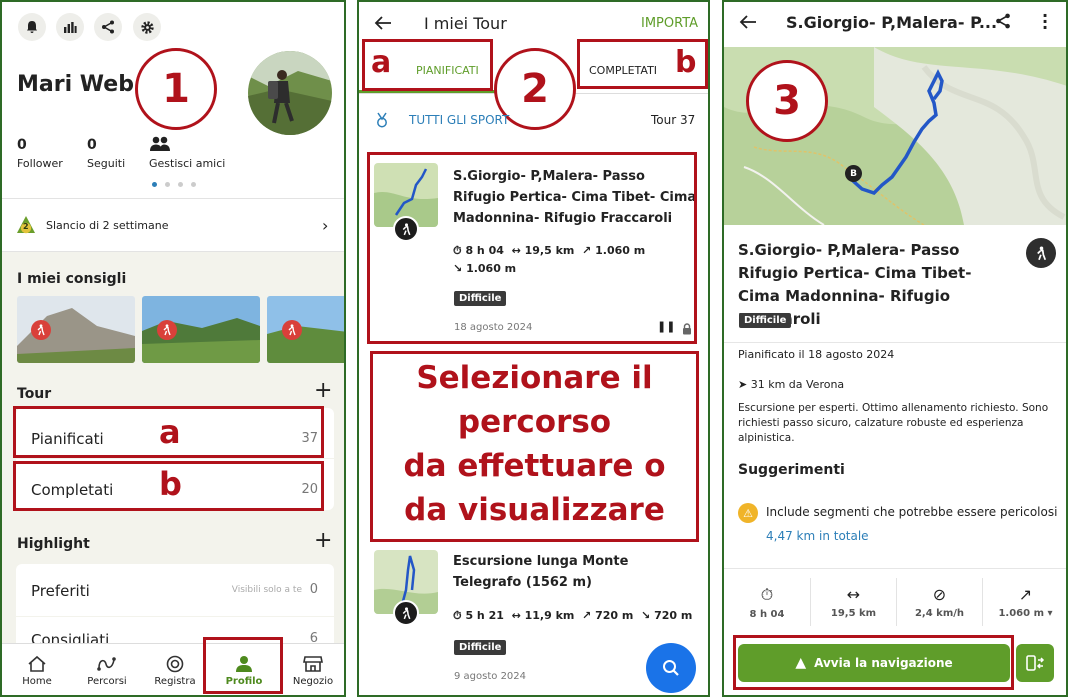  Describe the element at coordinates (160, 146) in the screenshot. I see `friends-icon` at that location.